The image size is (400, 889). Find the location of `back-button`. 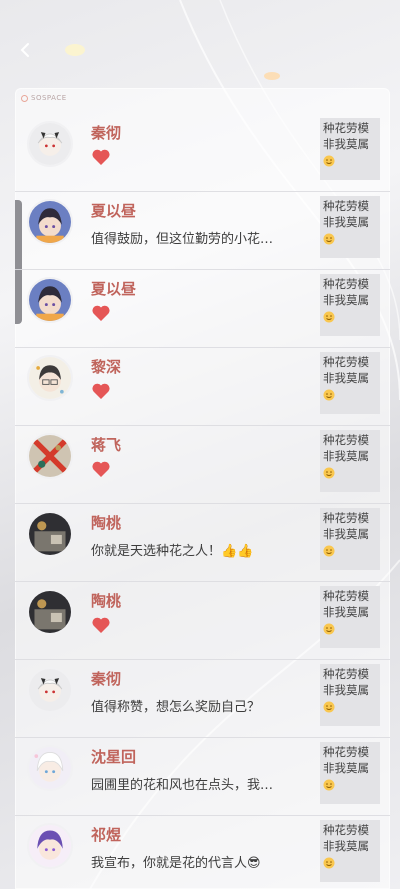

back-button is located at coordinates (26, 50).